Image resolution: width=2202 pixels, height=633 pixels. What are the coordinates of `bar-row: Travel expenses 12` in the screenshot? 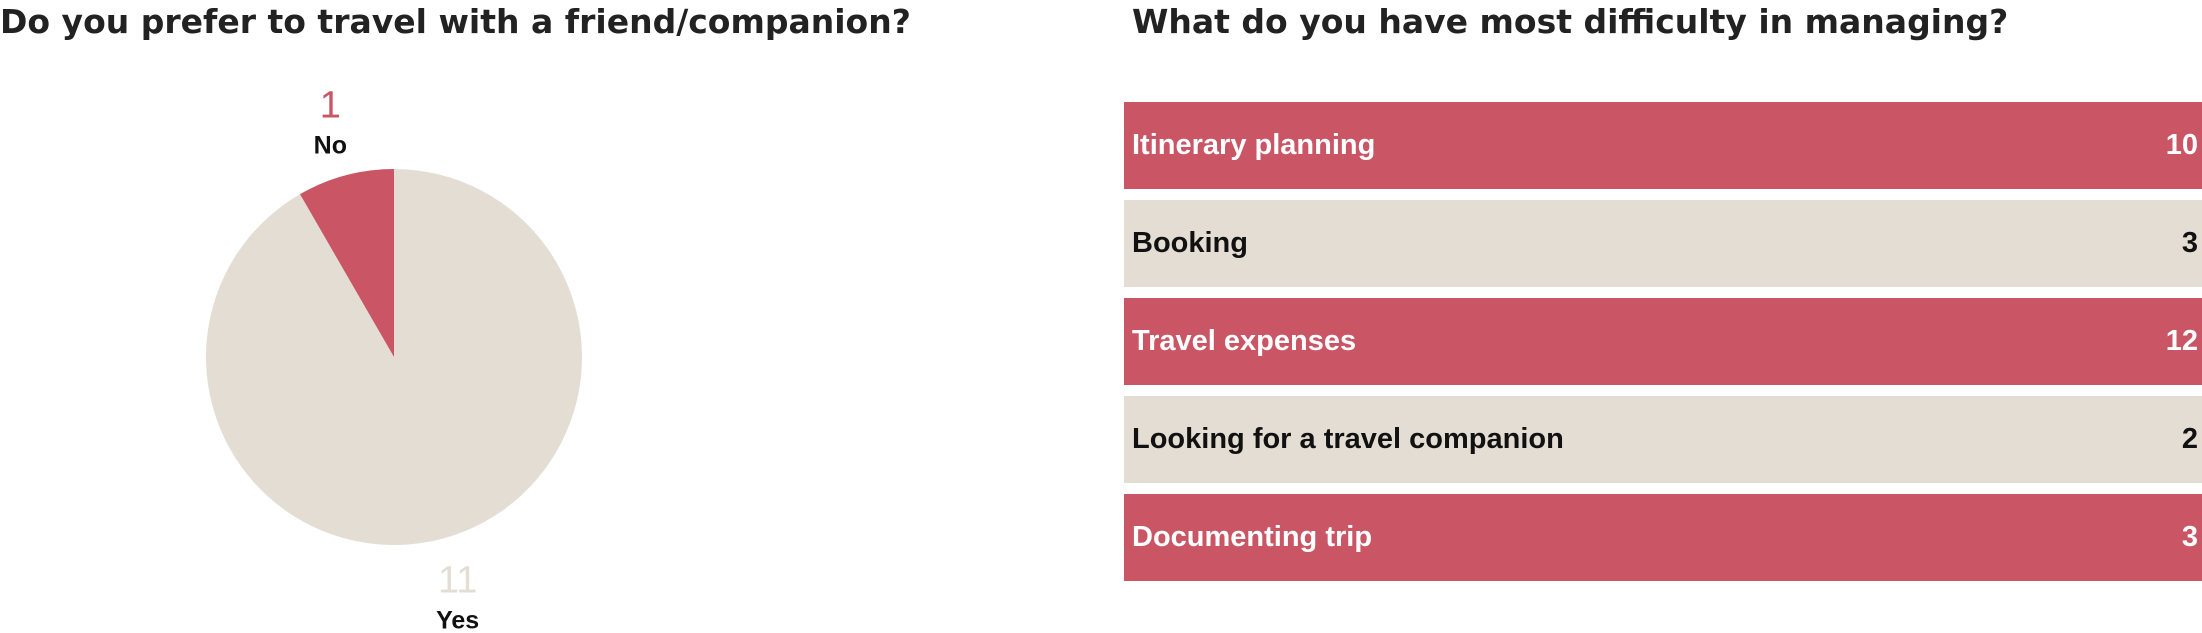 It's located at (1663, 341).